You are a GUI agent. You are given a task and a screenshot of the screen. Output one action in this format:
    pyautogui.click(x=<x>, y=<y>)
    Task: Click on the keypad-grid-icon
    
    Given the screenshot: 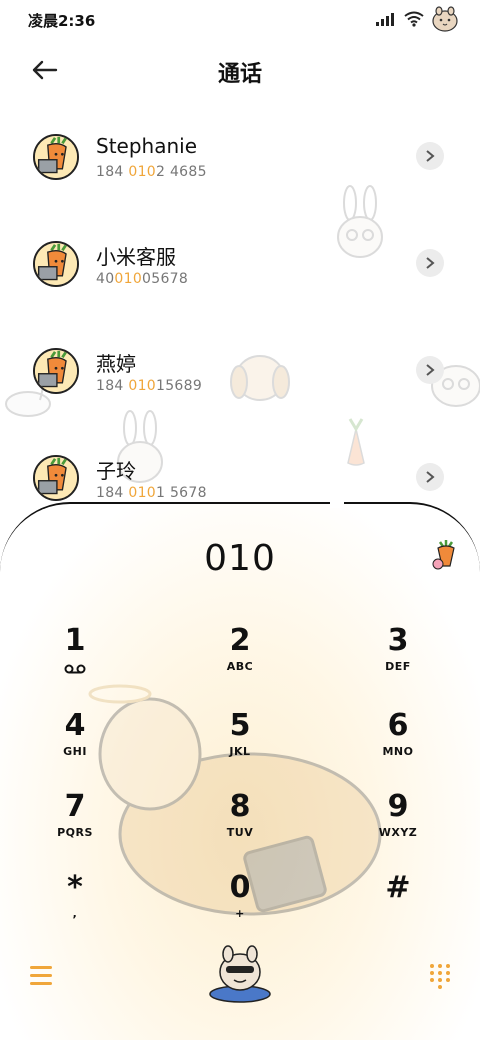 What is the action you would take?
    pyautogui.click(x=440, y=976)
    